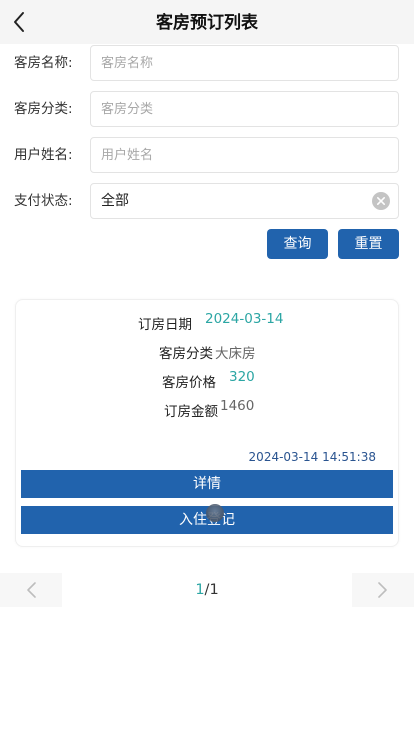 This screenshot has height=736, width=414. I want to click on payment-status-row: 支付状态: 全部, so click(207, 201).